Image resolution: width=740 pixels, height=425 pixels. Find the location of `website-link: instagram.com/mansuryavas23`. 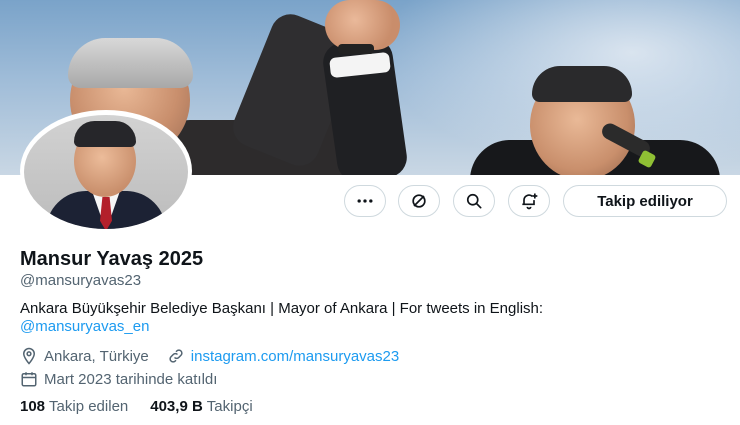

website-link: instagram.com/mansuryavas23 is located at coordinates (295, 356).